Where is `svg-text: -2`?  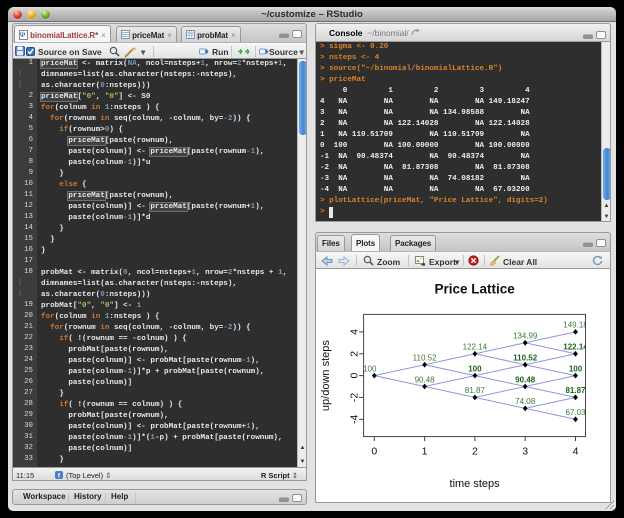
svg-text: -2 is located at coordinates (354, 397).